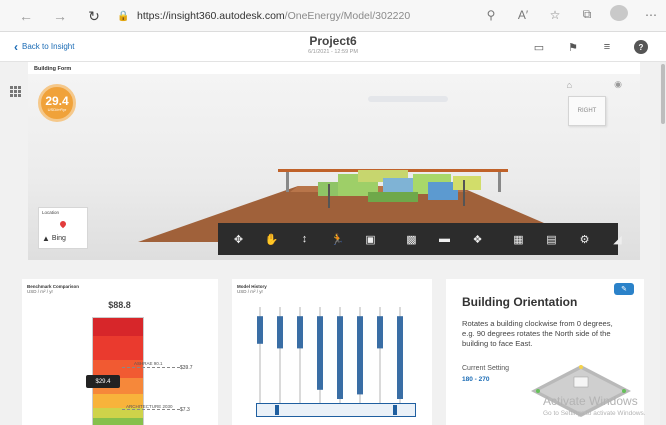  Describe the element at coordinates (332, 352) in the screenshot. I see `model-history-card: Model History USD / m² / yr` at that location.